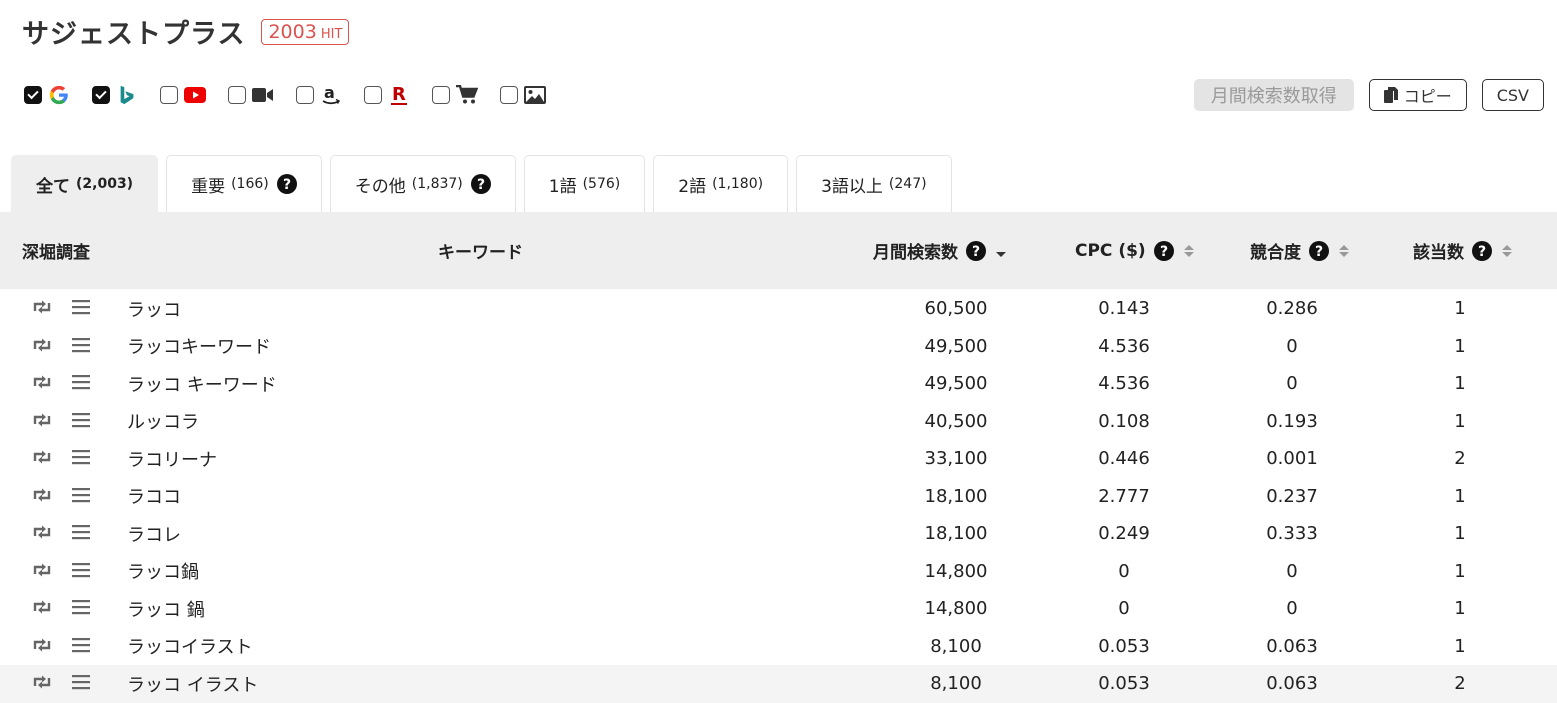 This screenshot has height=703, width=1557. What do you see at coordinates (956, 496) in the screenshot?
I see `monthly-search-cell: 18,100` at bounding box center [956, 496].